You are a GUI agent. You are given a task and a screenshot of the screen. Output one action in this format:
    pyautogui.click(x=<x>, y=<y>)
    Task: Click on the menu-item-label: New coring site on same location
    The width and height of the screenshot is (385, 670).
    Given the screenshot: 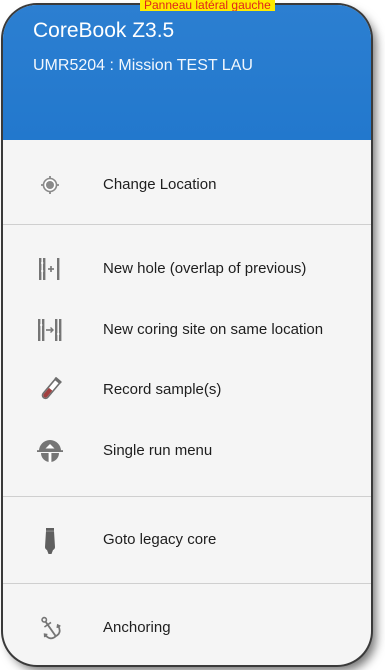 What is the action you would take?
    pyautogui.click(x=213, y=329)
    